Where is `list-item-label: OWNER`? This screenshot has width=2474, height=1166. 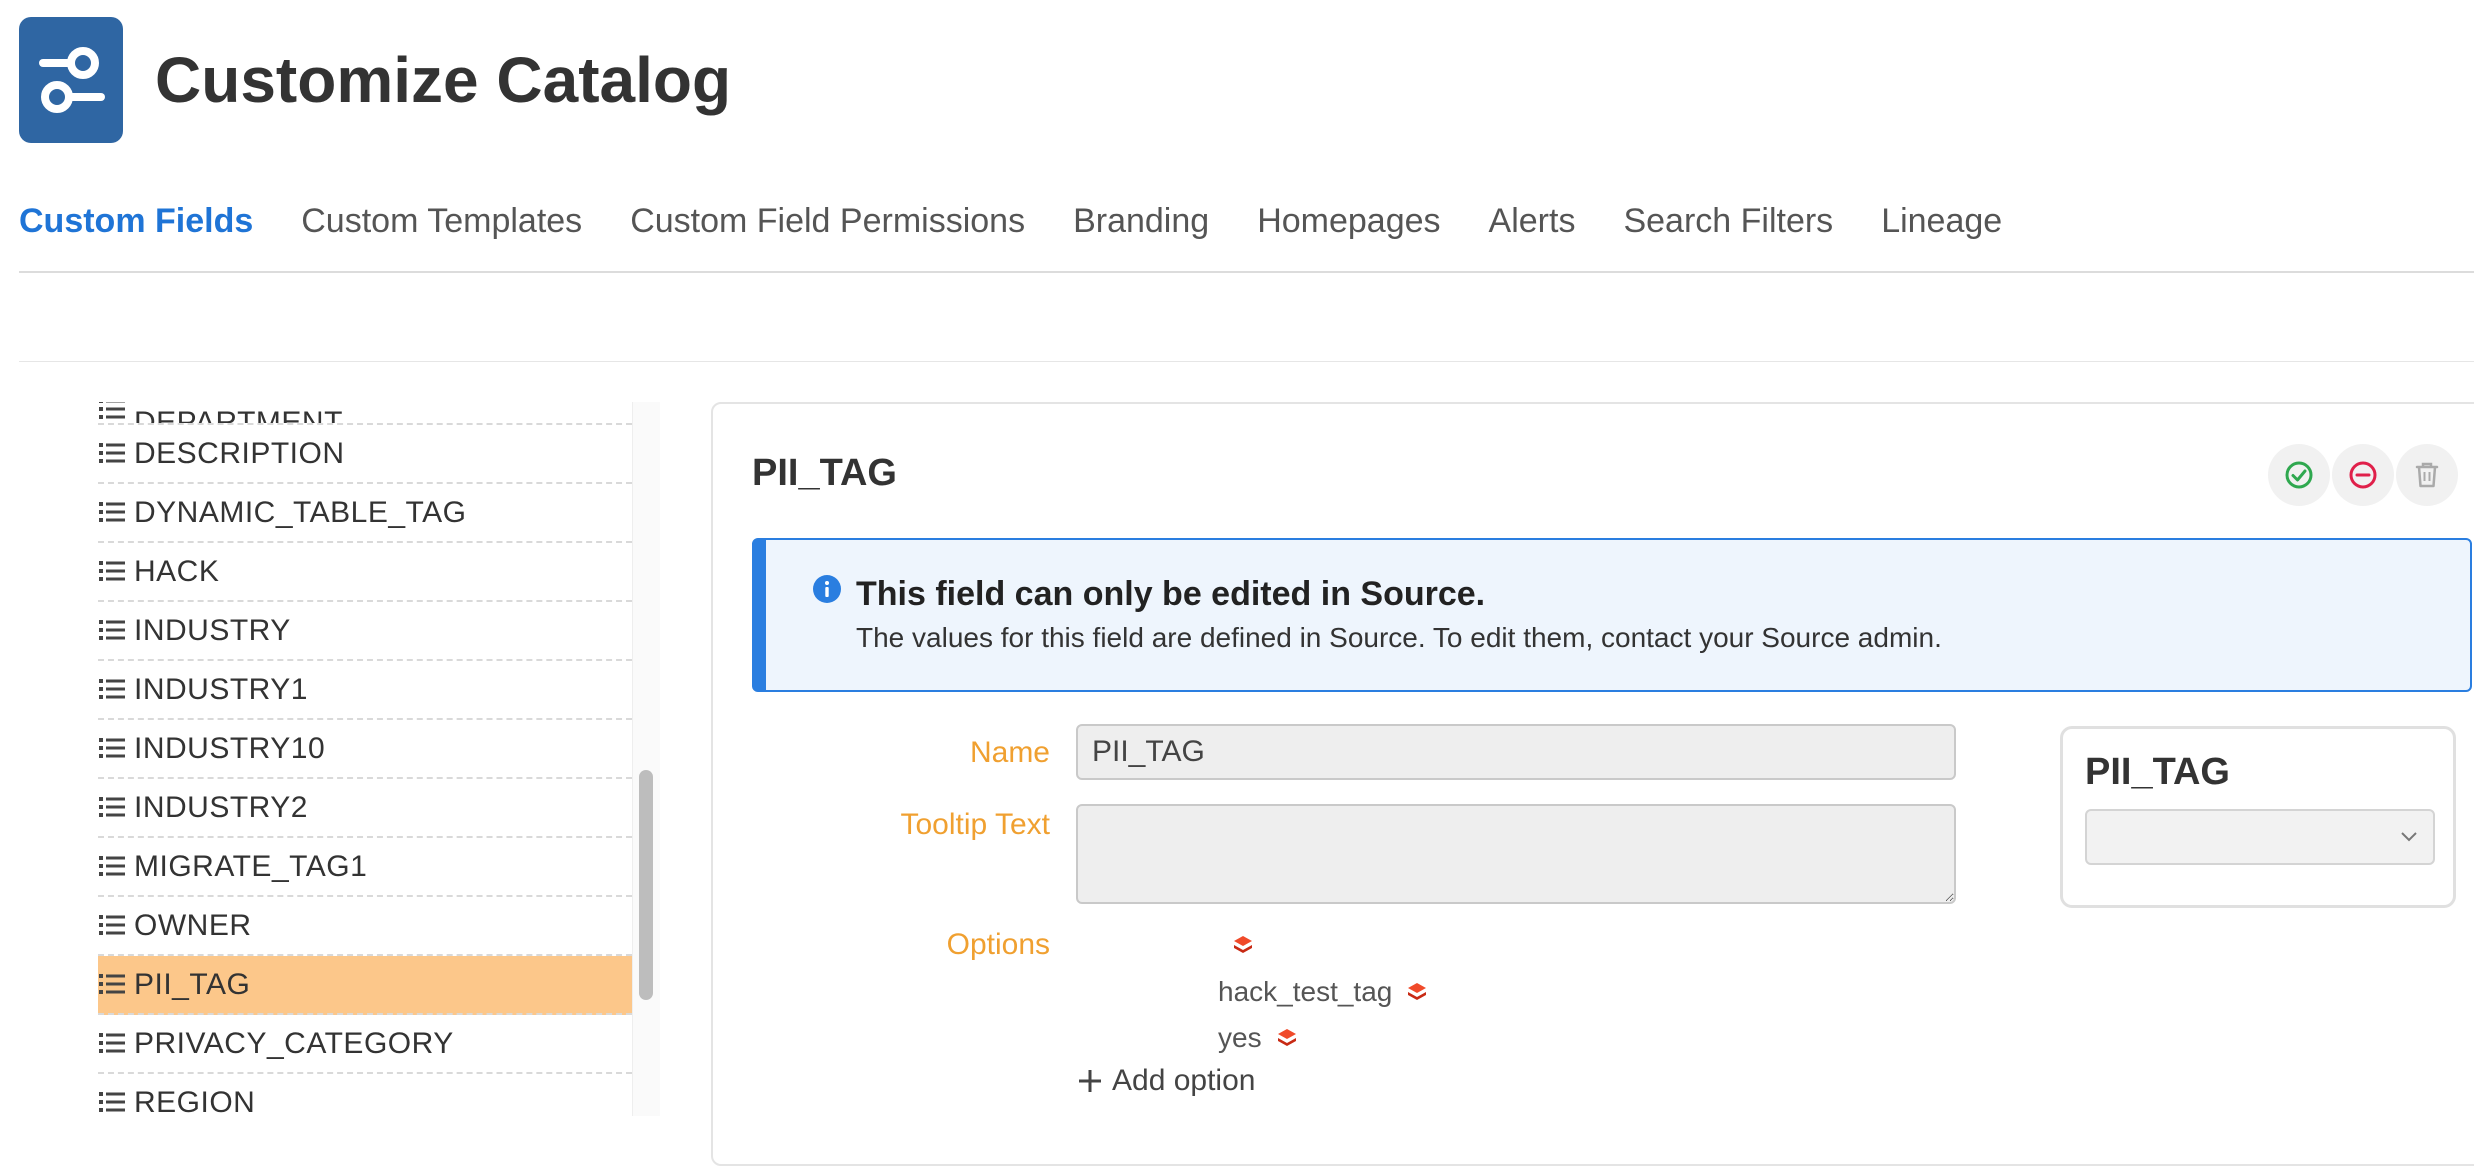 list-item-label: OWNER is located at coordinates (193, 925).